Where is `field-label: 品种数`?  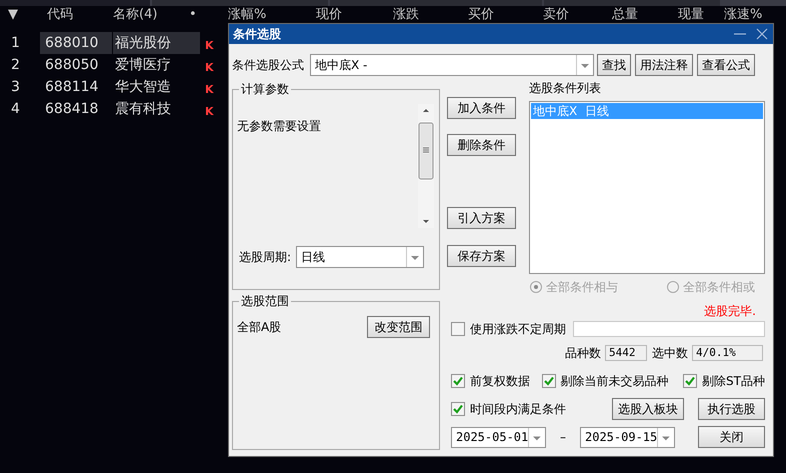
field-label: 品种数 is located at coordinates (583, 353).